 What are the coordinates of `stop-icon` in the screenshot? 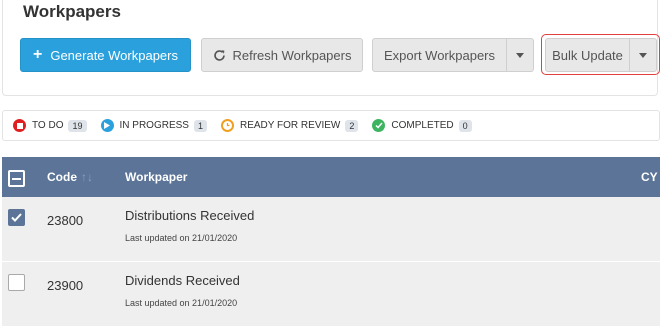 It's located at (19, 125).